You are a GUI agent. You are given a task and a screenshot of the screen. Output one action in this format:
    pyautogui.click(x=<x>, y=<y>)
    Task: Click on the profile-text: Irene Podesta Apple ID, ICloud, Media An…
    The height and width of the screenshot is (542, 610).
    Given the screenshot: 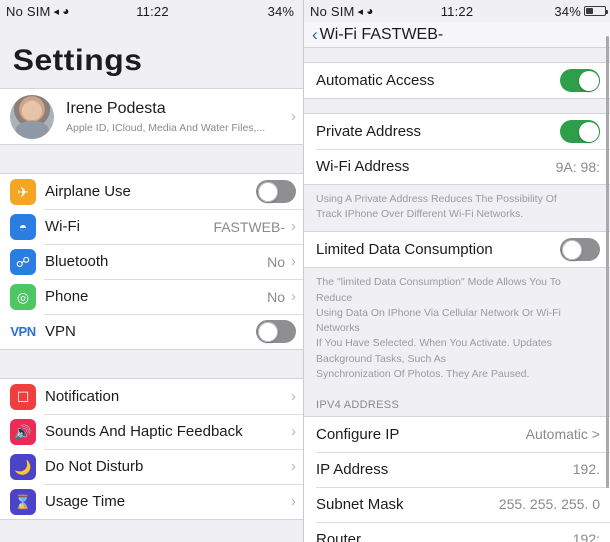 What is the action you would take?
    pyautogui.click(x=178, y=116)
    